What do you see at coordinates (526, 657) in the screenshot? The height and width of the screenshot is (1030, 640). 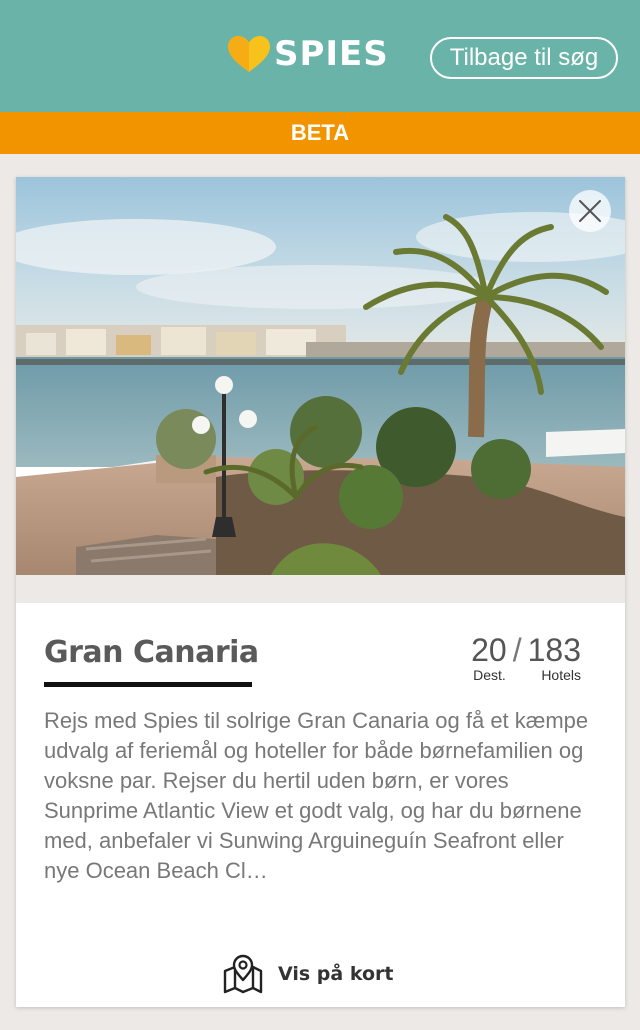 I see `destination-stats: 20/183 Dest. Hotels` at bounding box center [526, 657].